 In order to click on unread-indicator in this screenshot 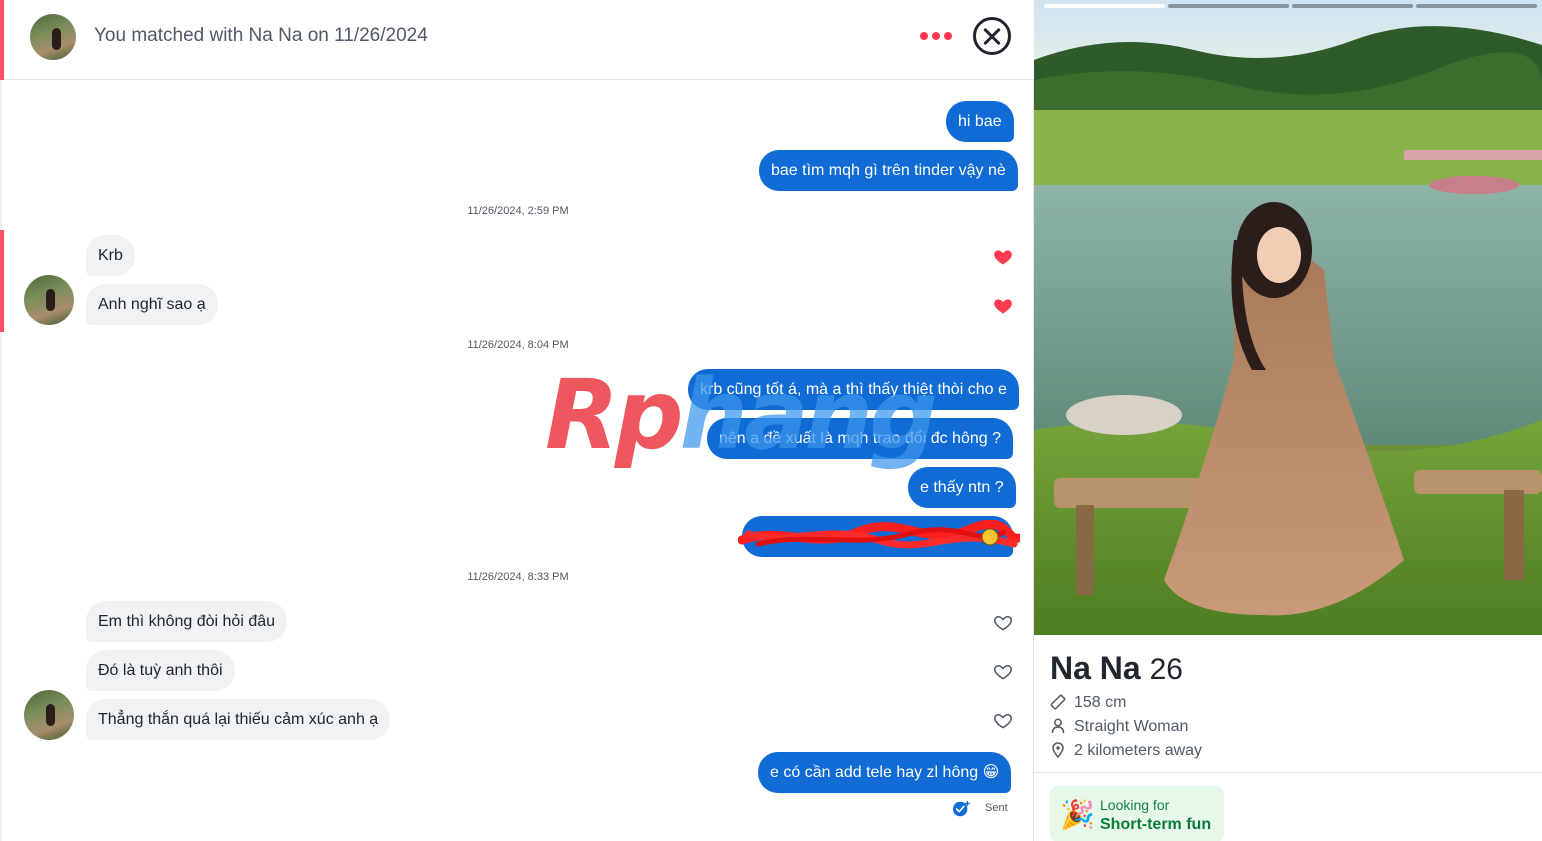, I will do `click(2, 281)`.